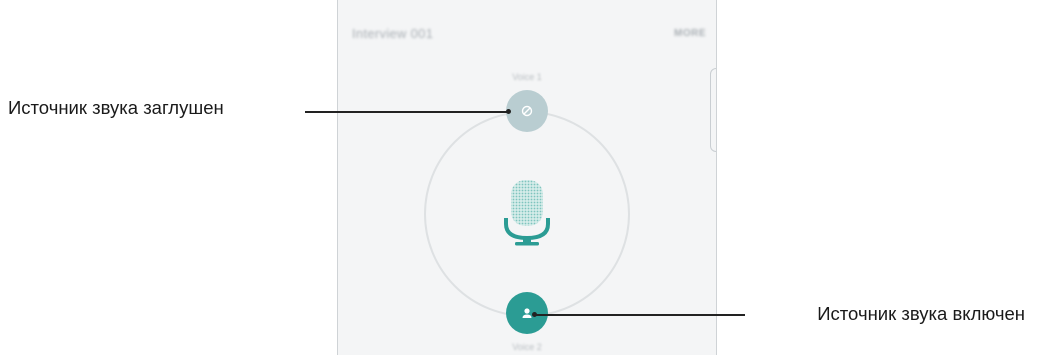 The width and height of the screenshot is (1037, 355). What do you see at coordinates (713, 110) in the screenshot?
I see `scroll-handle` at bounding box center [713, 110].